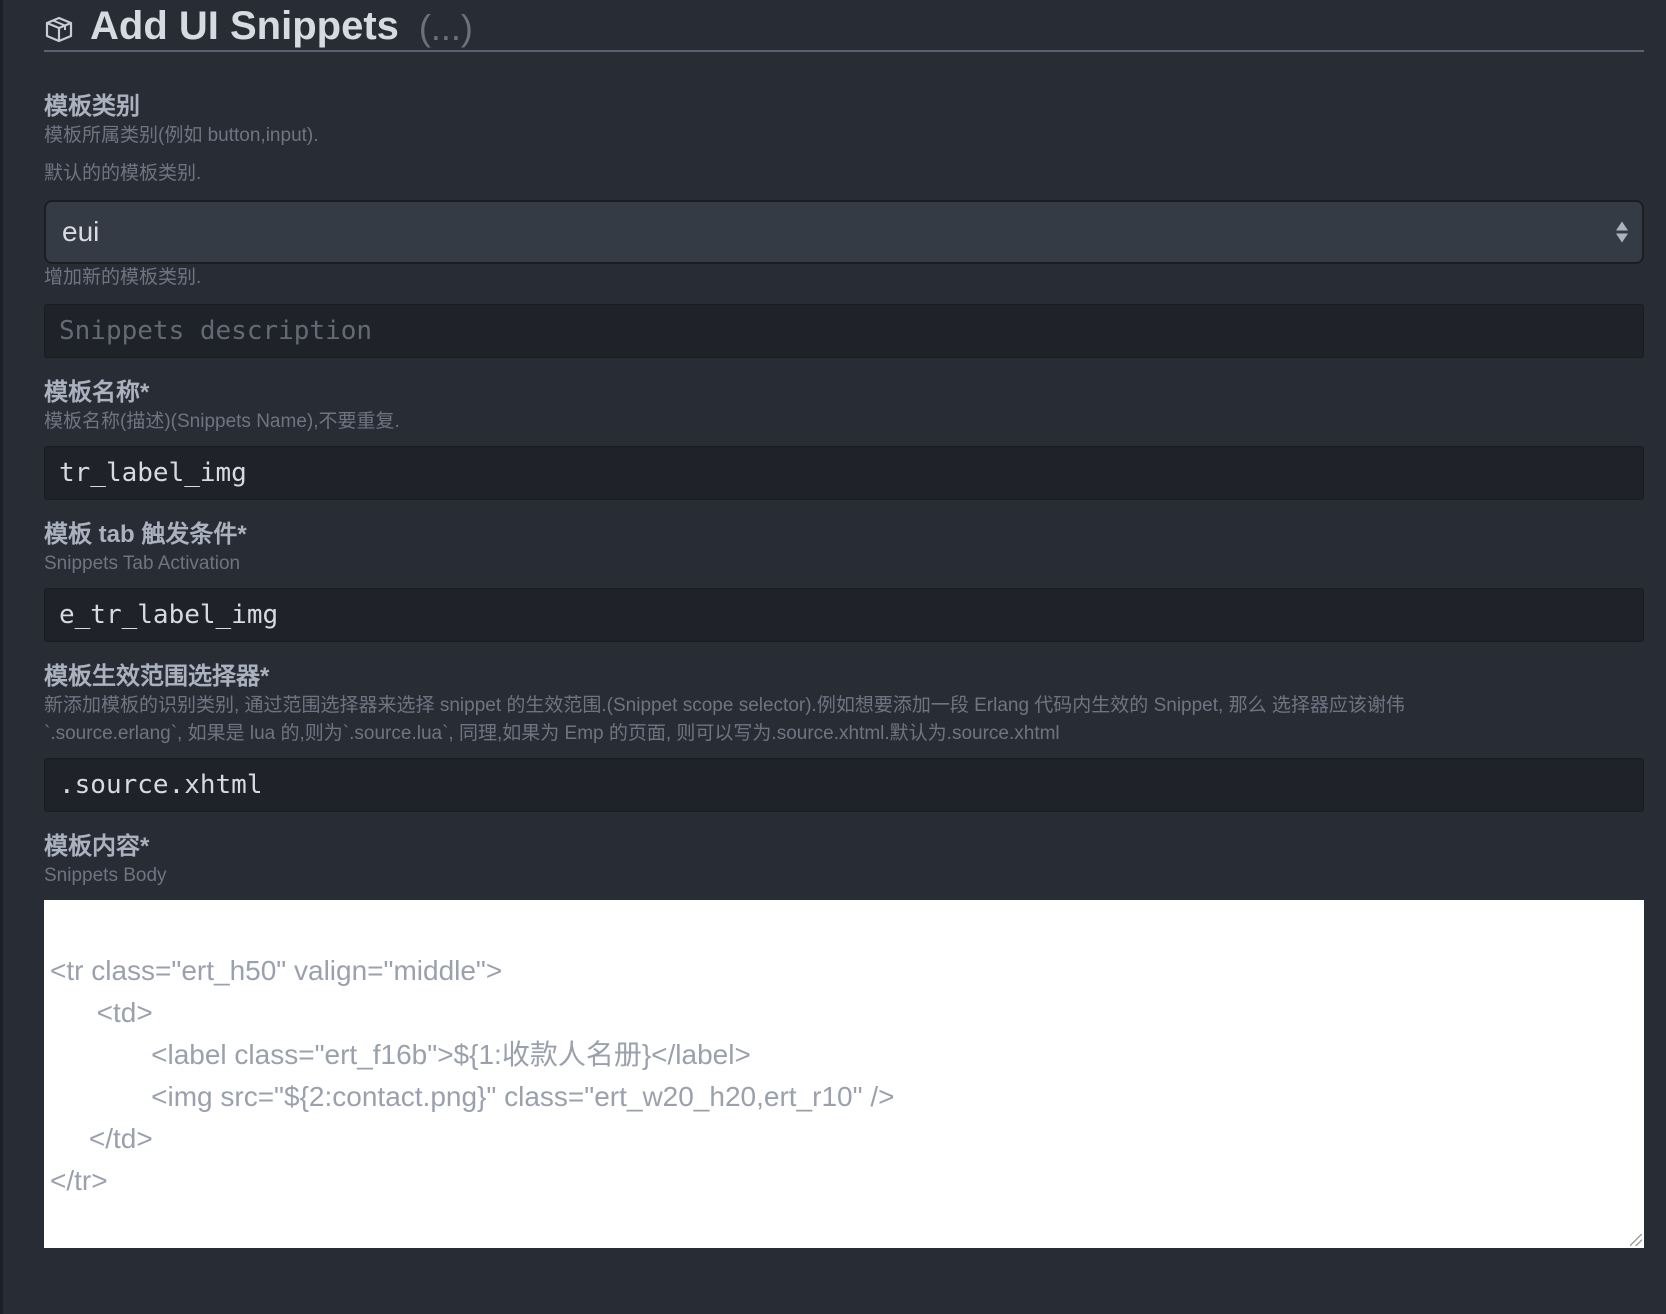 The image size is (1666, 1314). What do you see at coordinates (222, 421) in the screenshot?
I see `name-desc: 模板名称(描述)(Snippets Name),不要重复.` at bounding box center [222, 421].